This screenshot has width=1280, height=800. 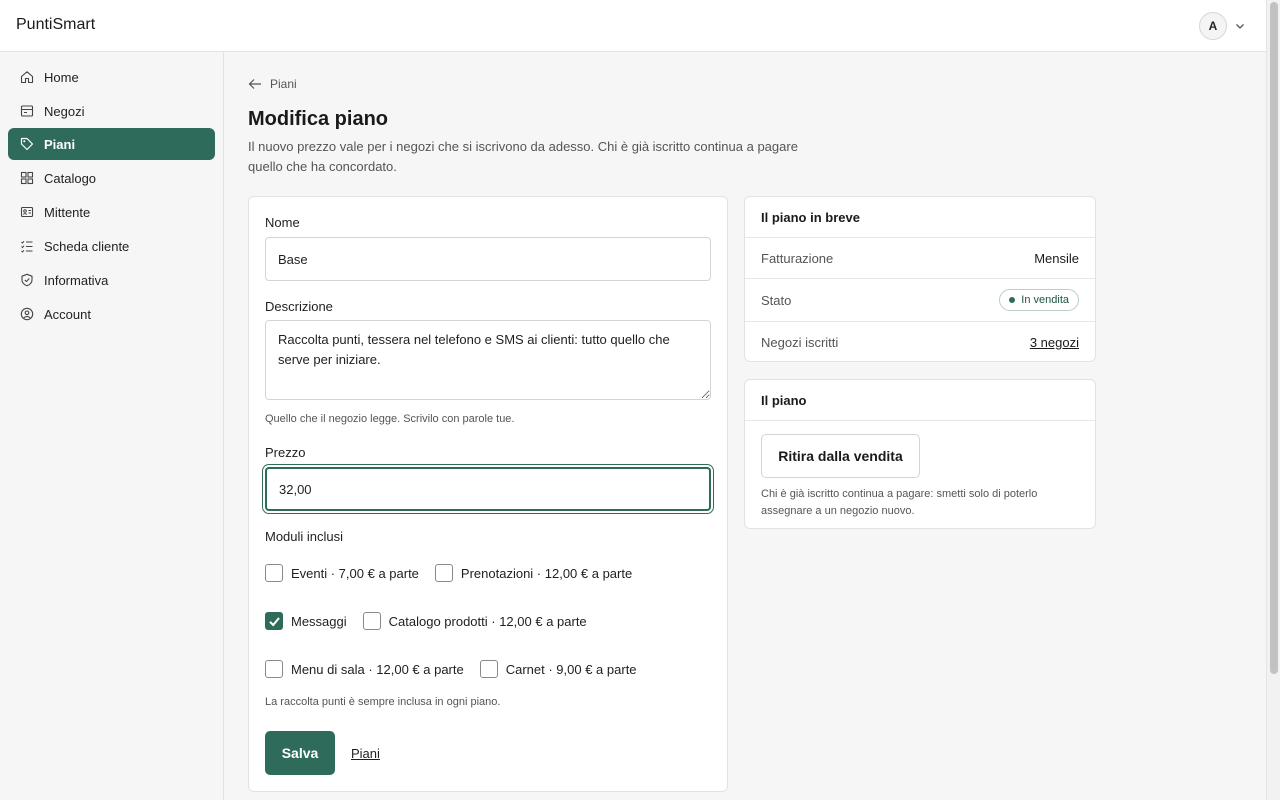 I want to click on description-label: Descrizione, so click(x=299, y=306).